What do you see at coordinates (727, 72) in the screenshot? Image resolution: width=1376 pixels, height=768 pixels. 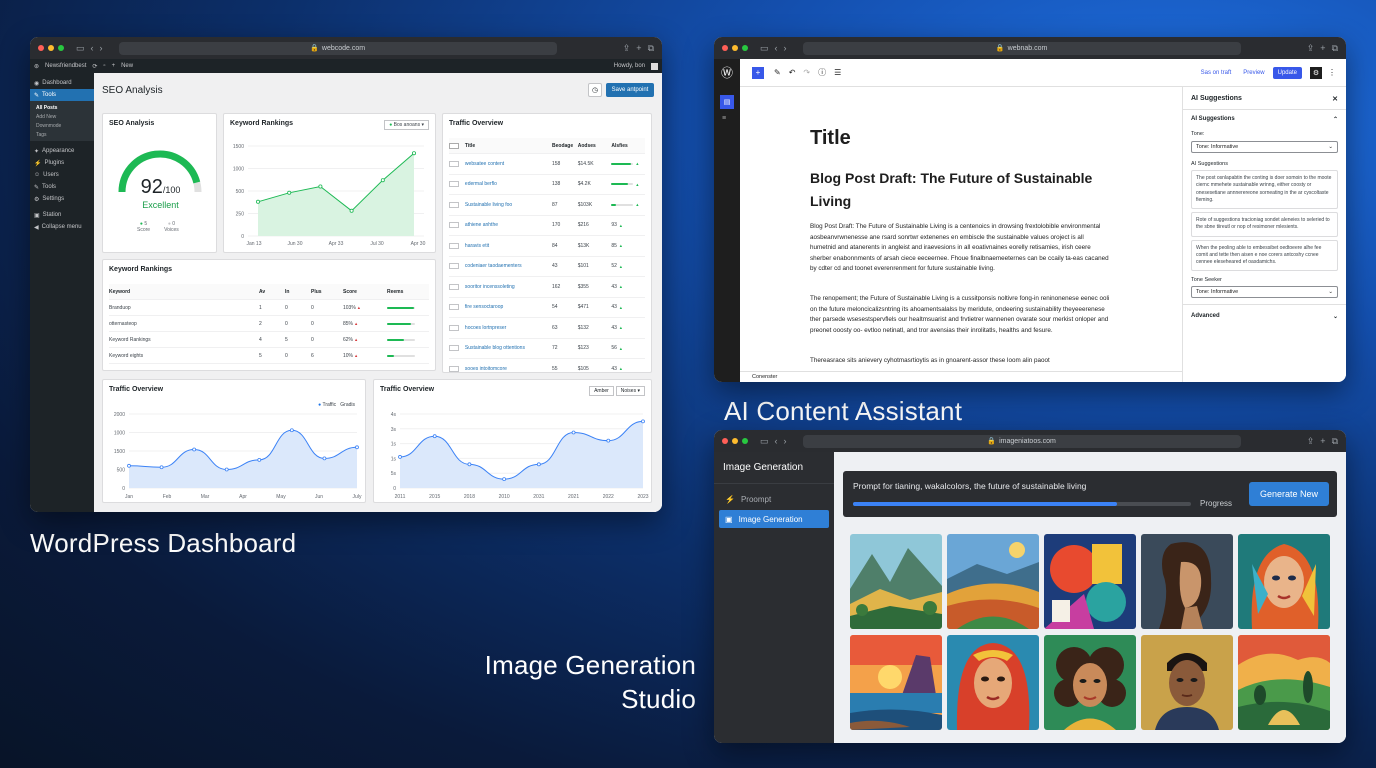 I see `wp-logo-icon: Ⓦ` at bounding box center [727, 72].